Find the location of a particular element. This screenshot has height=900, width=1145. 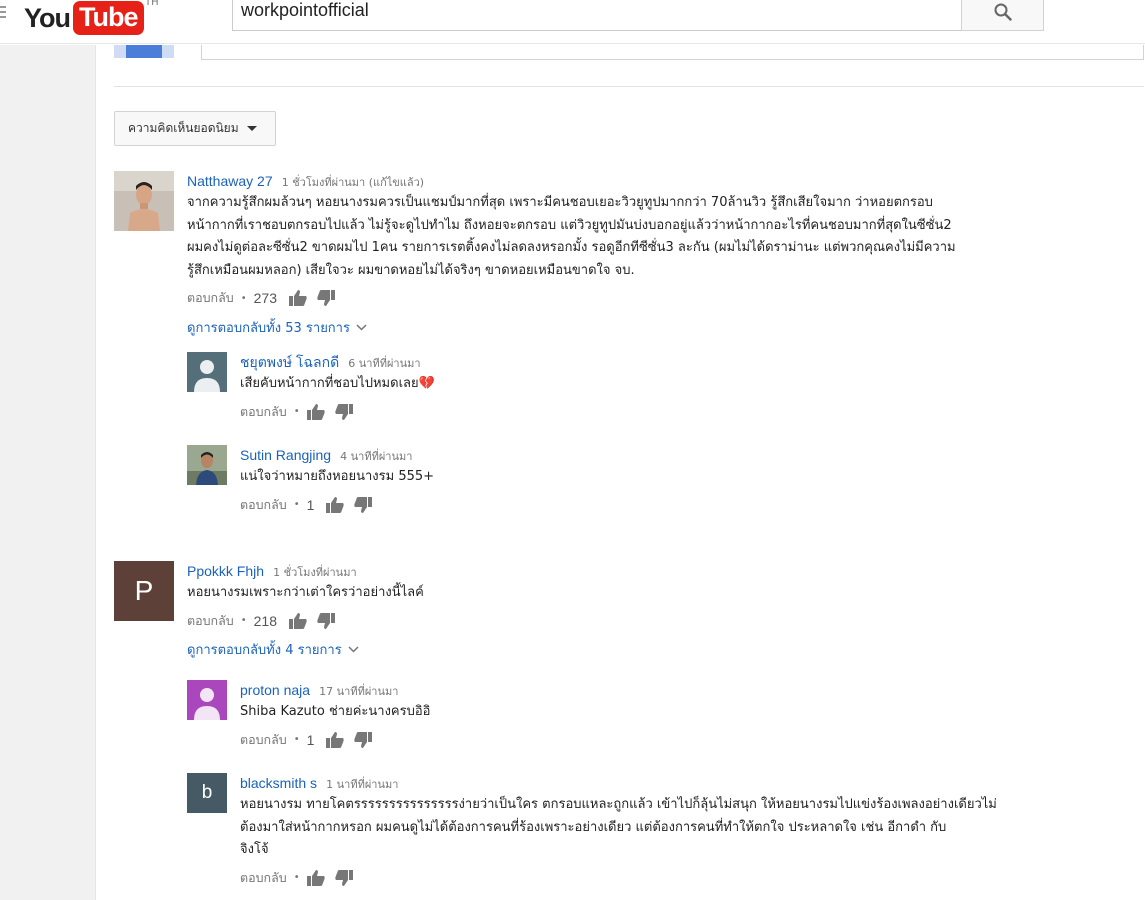

guide-menu-icon is located at coordinates (3, 13).